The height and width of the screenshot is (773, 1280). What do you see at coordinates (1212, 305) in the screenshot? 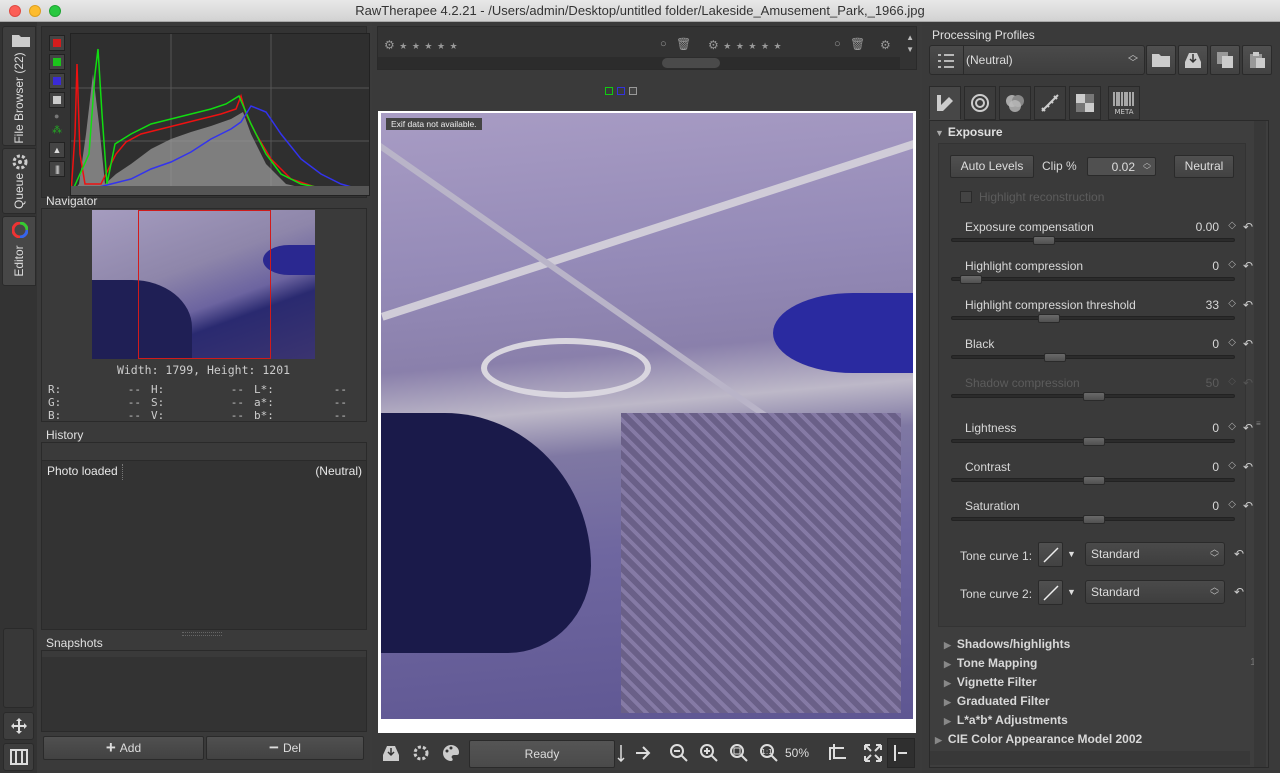
I see `slider-value: 33` at bounding box center [1212, 305].